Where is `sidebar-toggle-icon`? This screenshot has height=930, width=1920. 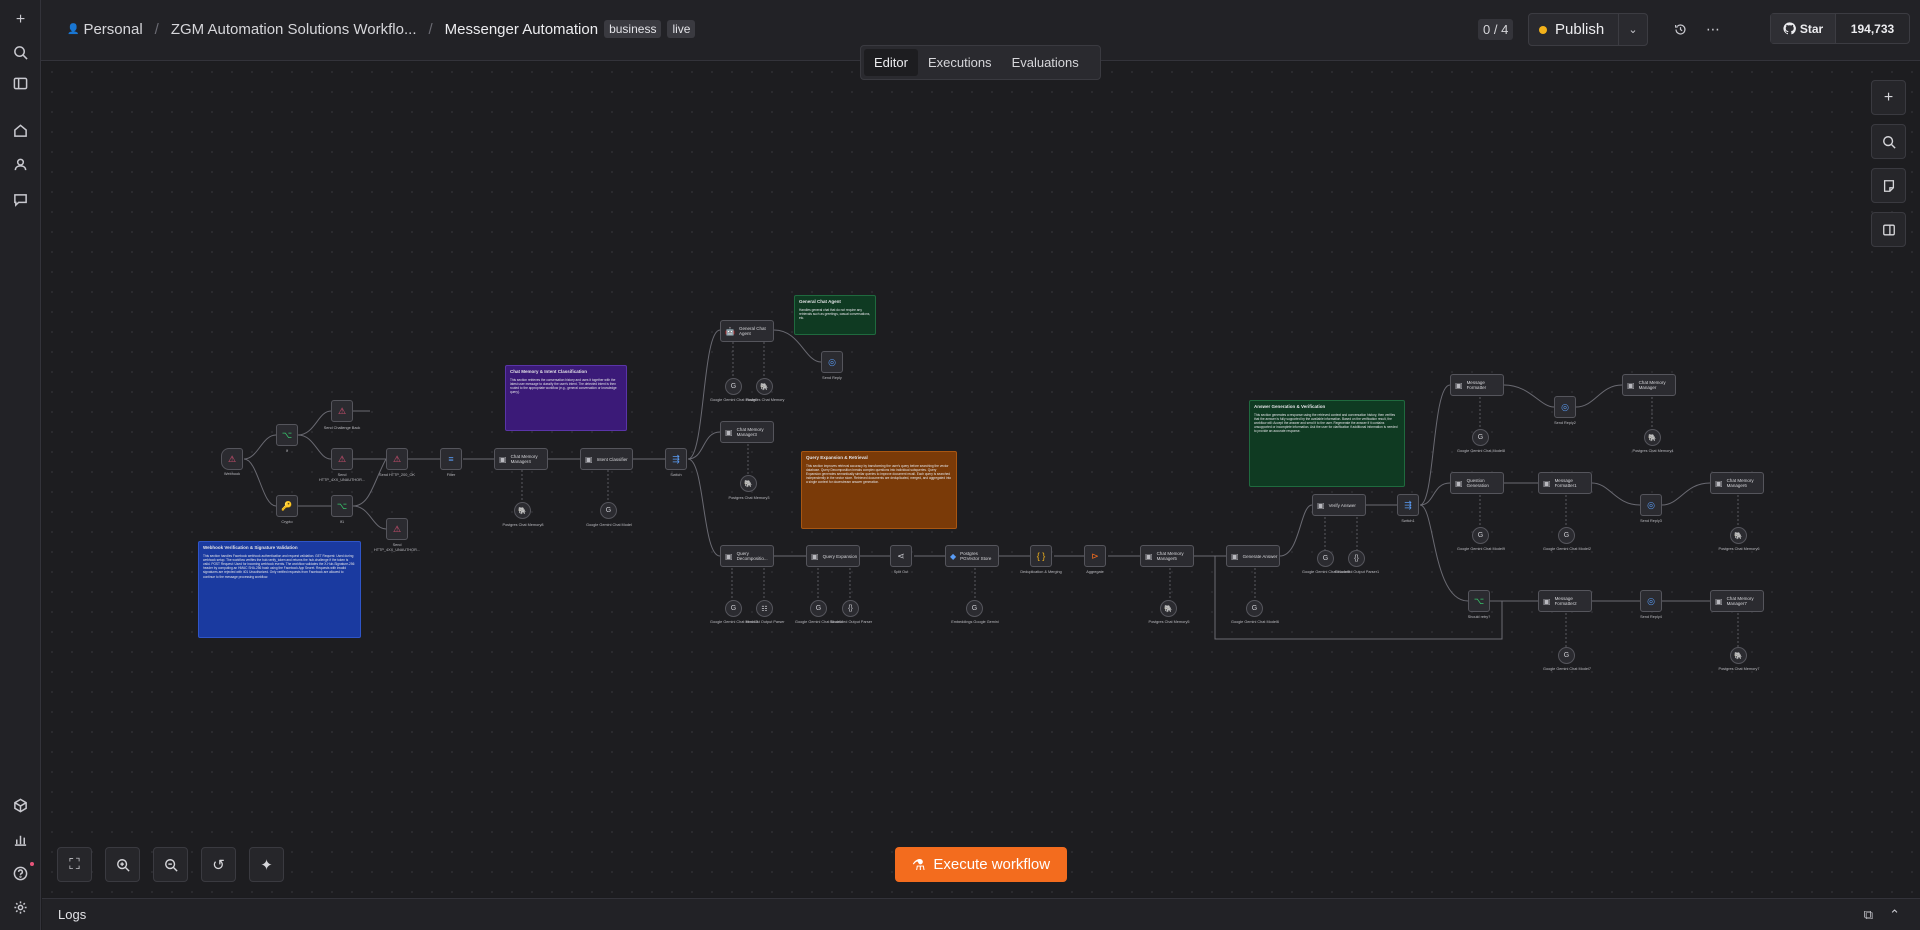 sidebar-toggle-icon is located at coordinates (20, 83).